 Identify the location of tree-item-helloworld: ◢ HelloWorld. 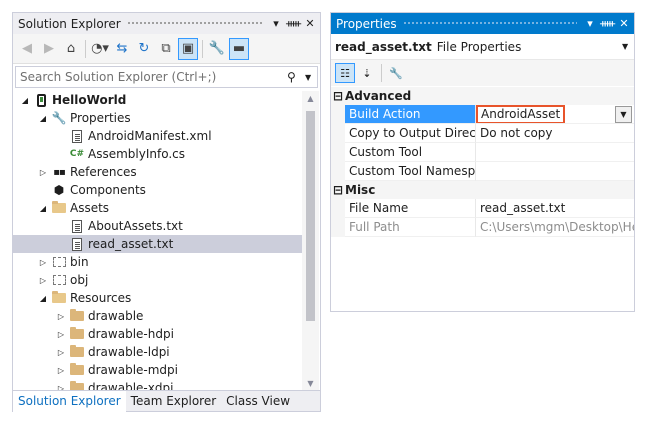
(158, 100).